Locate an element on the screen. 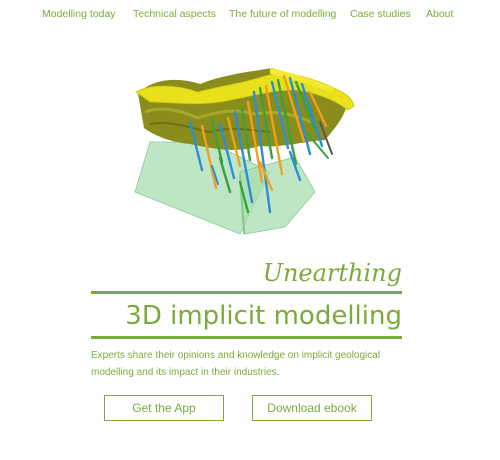 The width and height of the screenshot is (500, 460). nav-item-technical-aspects: Technical aspects is located at coordinates (174, 14).